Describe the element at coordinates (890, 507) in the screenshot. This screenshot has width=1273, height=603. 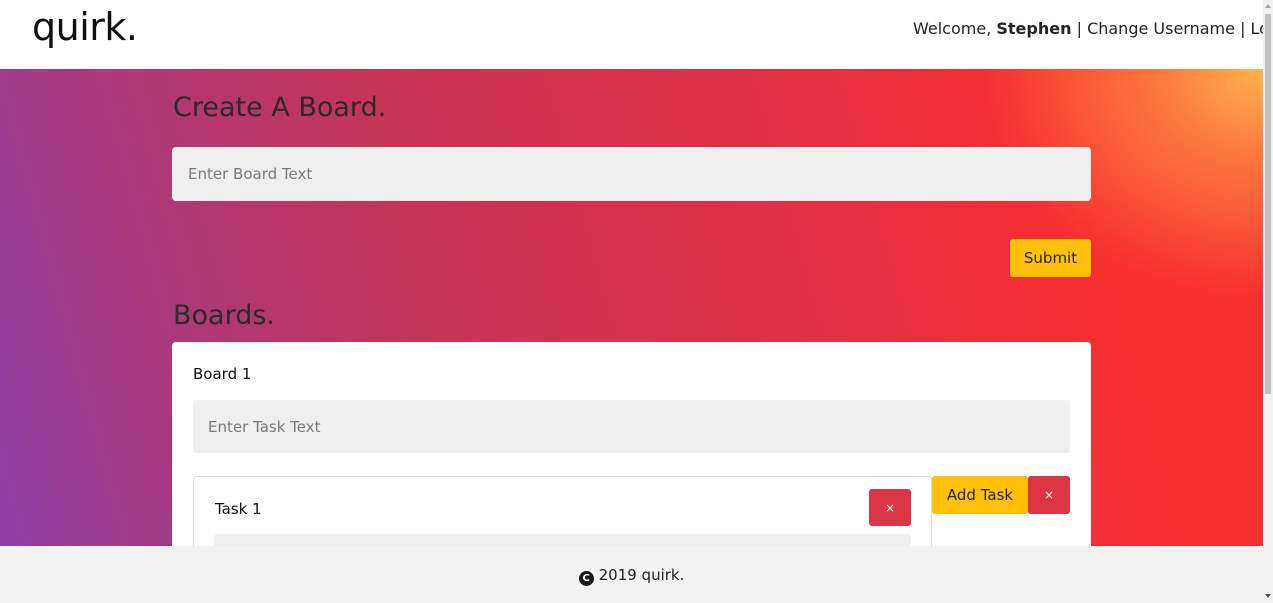
I see `delete-task-button: ×` at that location.